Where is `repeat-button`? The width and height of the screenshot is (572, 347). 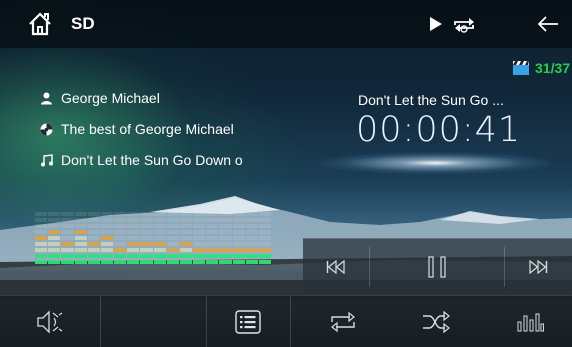 repeat-button is located at coordinates (343, 321).